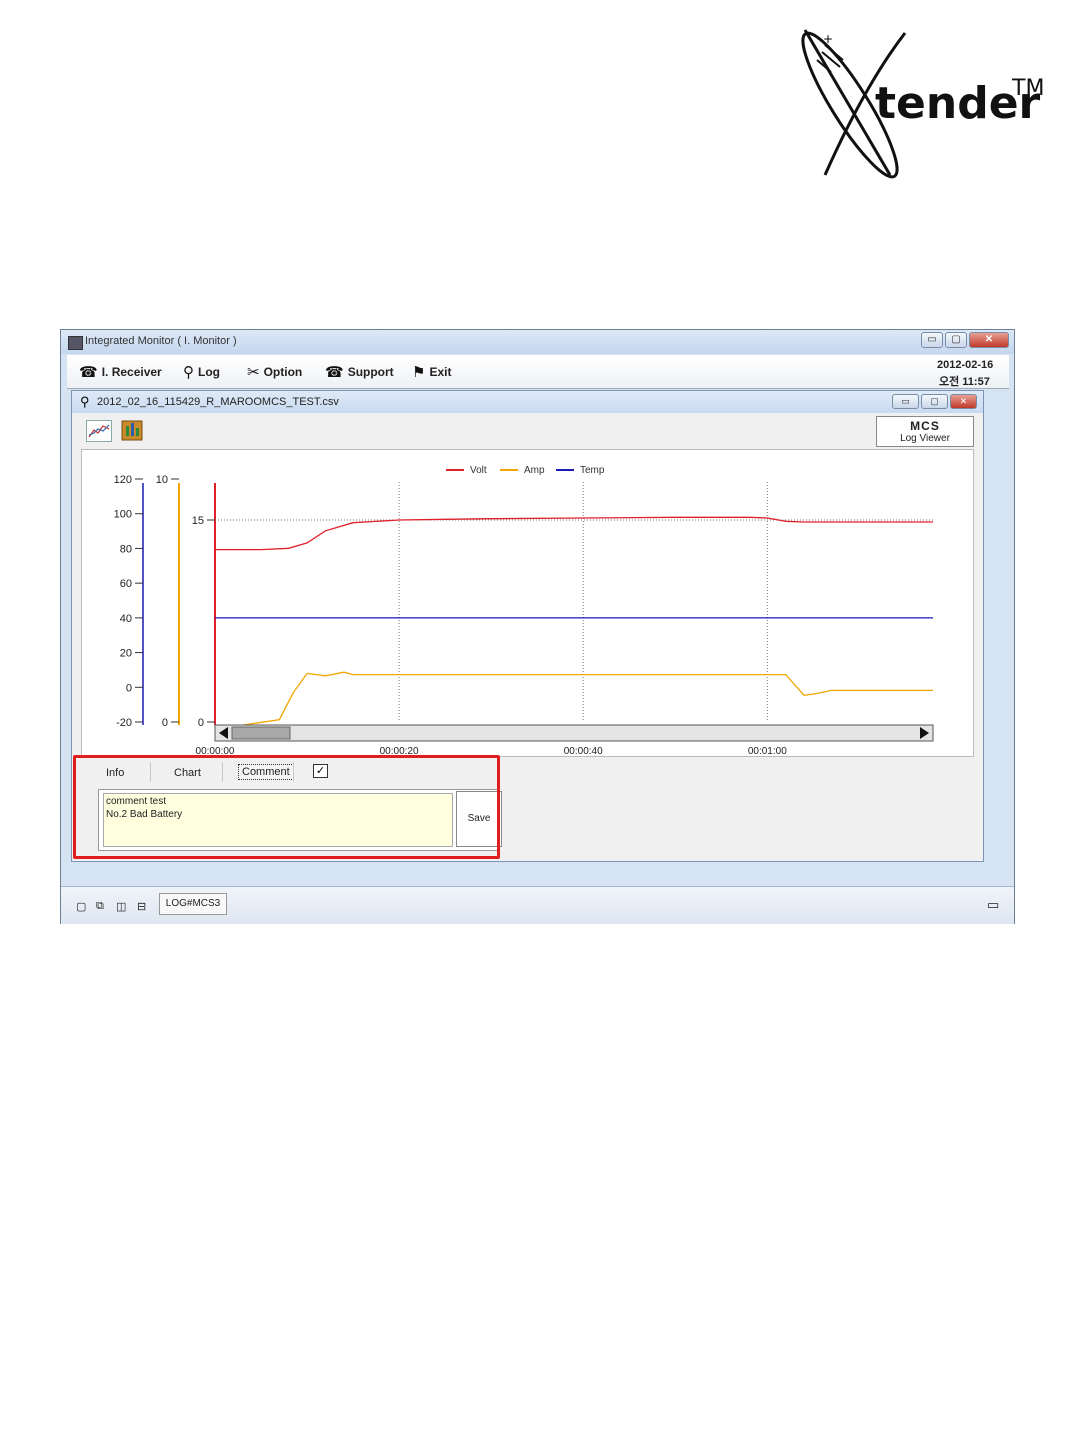  What do you see at coordinates (574, 733) in the screenshot?
I see `horizontal-scrollbar` at bounding box center [574, 733].